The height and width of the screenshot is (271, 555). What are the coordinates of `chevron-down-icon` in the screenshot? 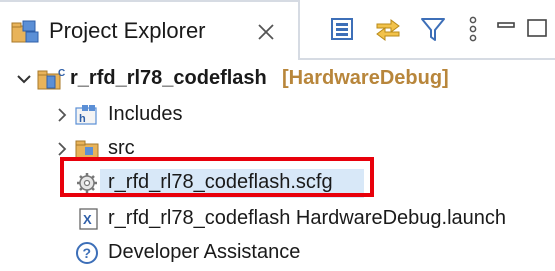 It's located at (24, 79).